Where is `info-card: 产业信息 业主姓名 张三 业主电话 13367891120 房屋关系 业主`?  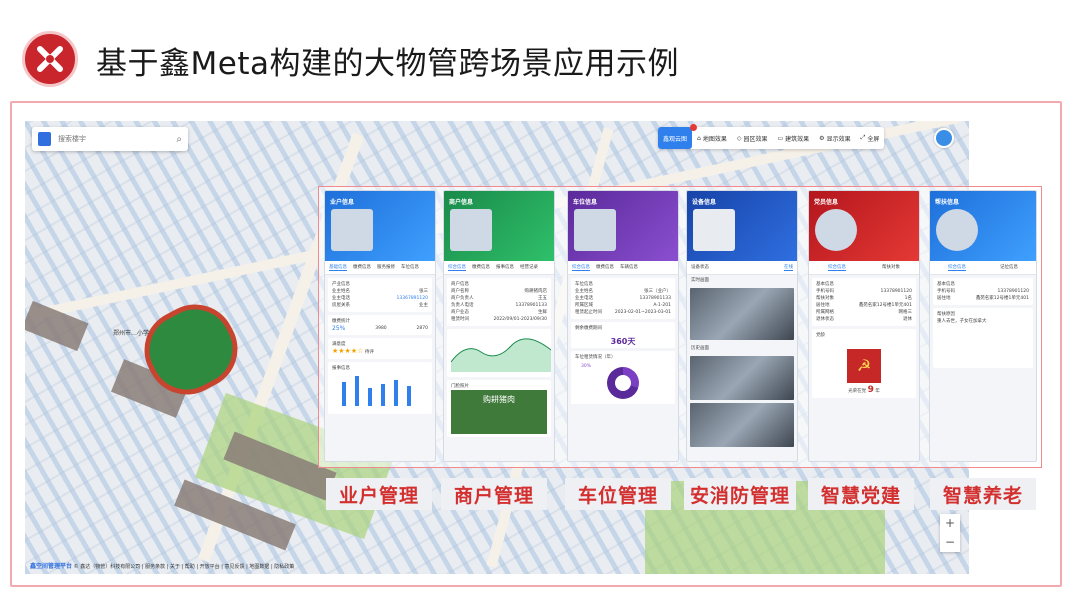
info-card: 产业信息 业主姓名 张三 业主电话 13367891120 房屋关系 业主 is located at coordinates (380, 295).